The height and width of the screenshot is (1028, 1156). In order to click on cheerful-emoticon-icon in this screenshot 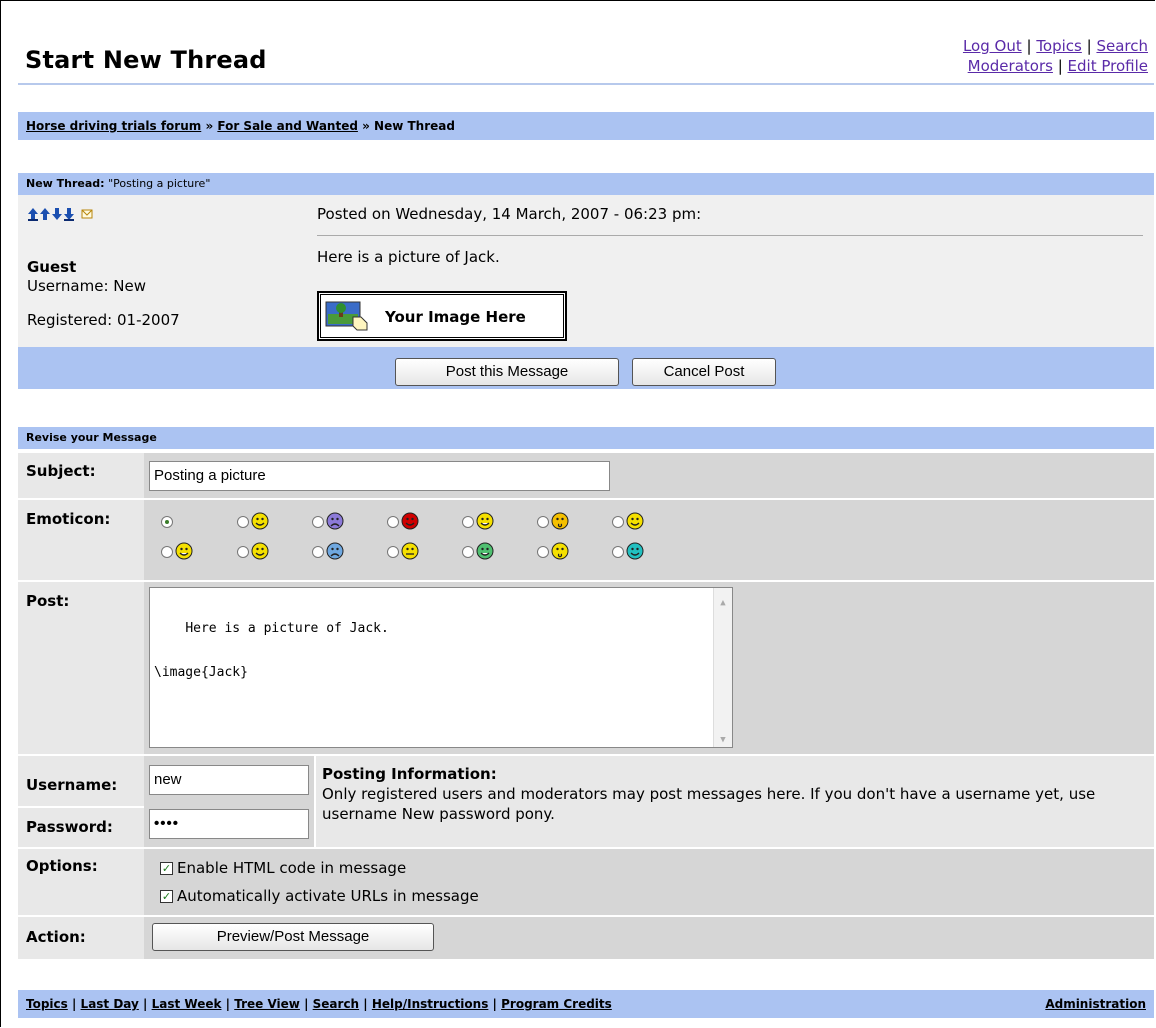, I will do `click(260, 551)`.